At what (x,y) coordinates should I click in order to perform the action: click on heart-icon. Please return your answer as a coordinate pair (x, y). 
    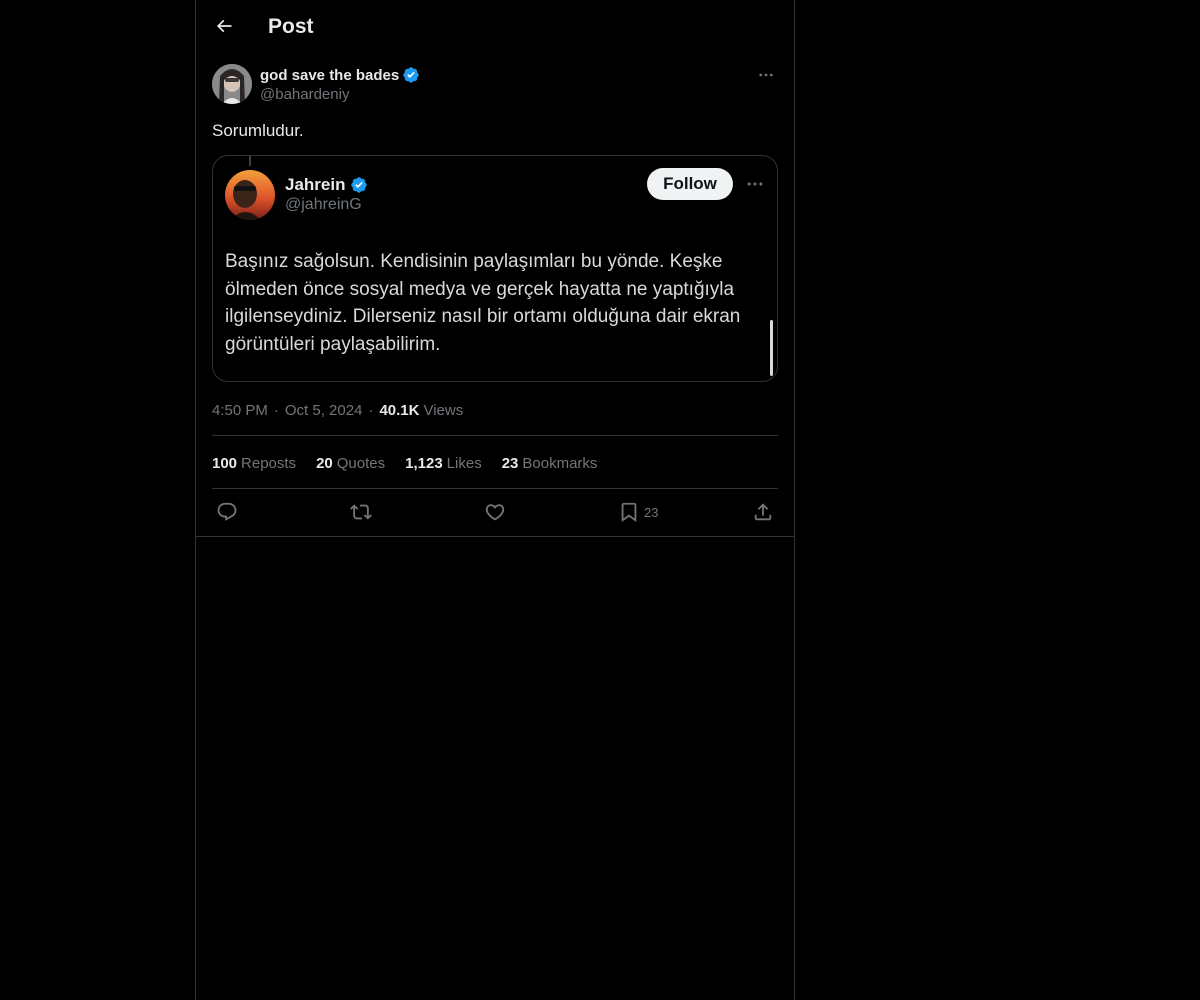
    Looking at the image, I should click on (495, 512).